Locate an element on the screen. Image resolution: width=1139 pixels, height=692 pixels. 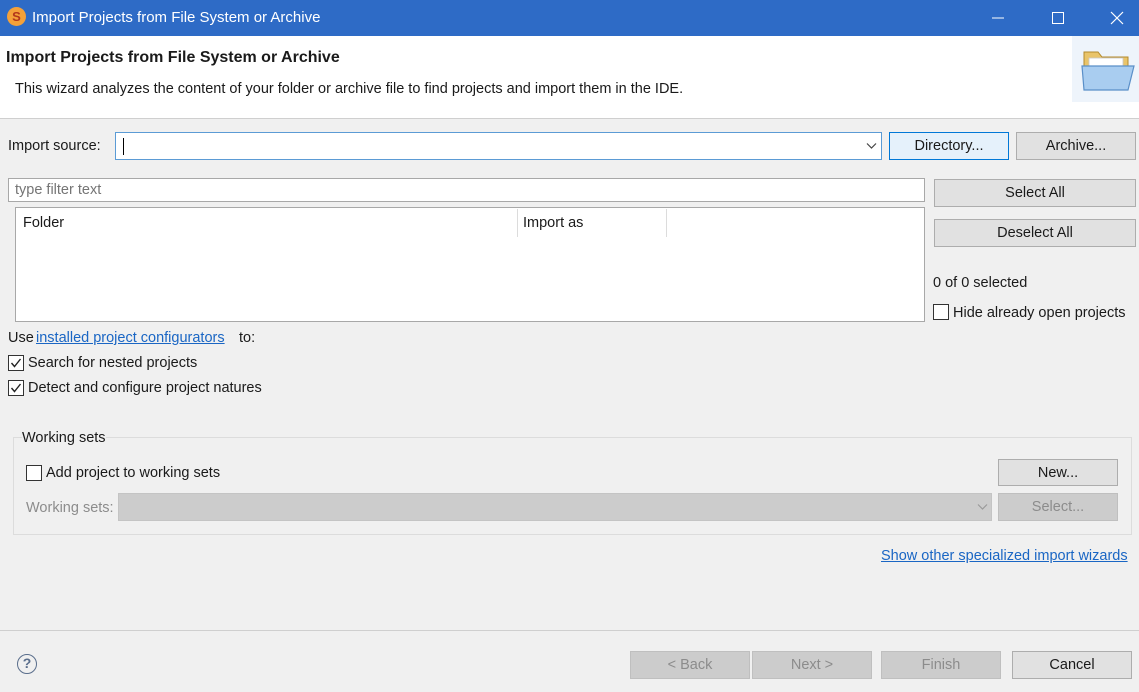
import-source-label: Import source: is located at coordinates (54, 146).